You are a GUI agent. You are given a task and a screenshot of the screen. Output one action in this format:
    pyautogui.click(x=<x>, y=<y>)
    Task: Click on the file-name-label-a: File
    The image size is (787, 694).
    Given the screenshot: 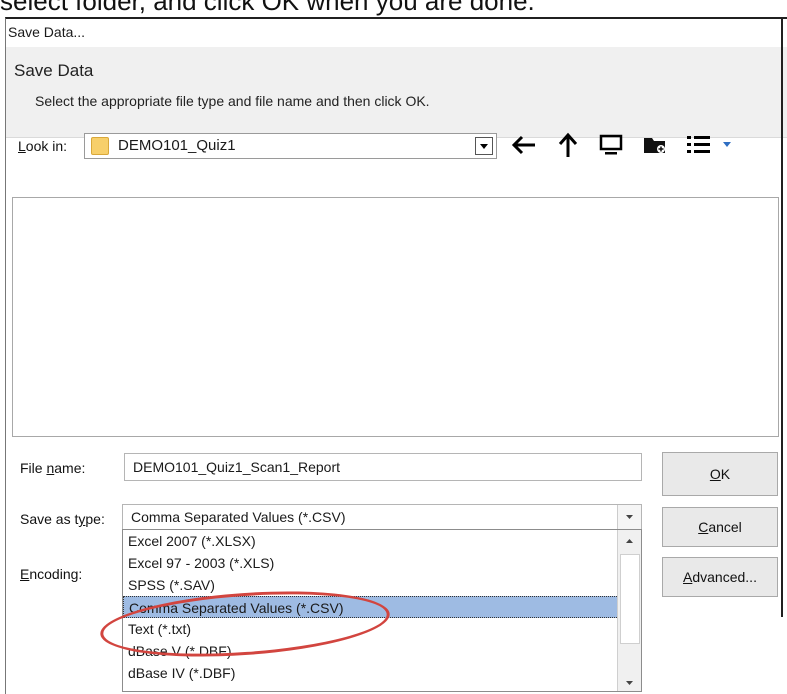 What is the action you would take?
    pyautogui.click(x=33, y=468)
    